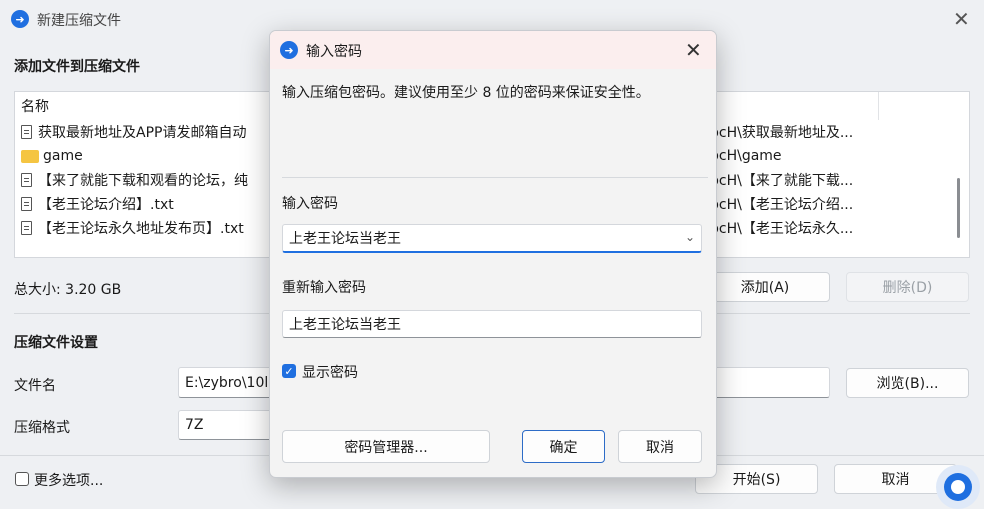  I want to click on filename-label: 文件名, so click(35, 386).